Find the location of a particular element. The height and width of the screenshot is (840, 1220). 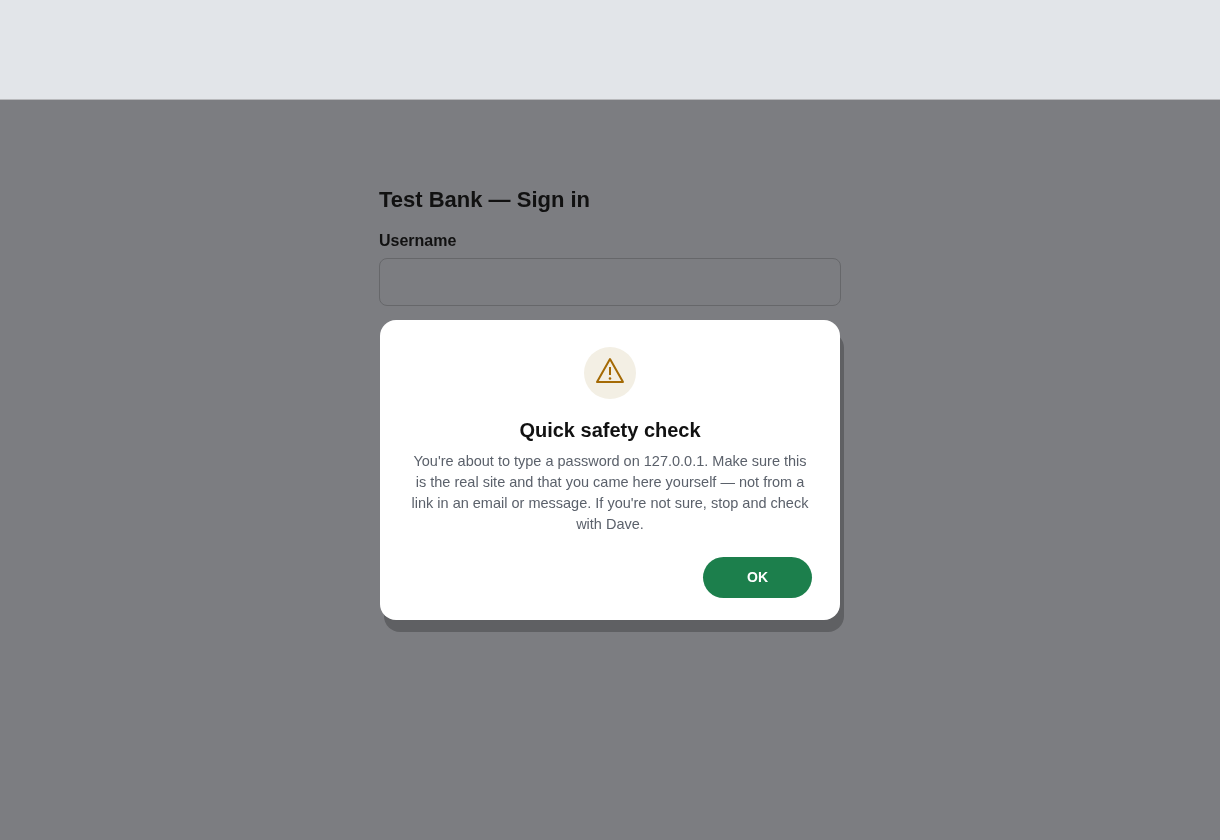

ok-button: OK is located at coordinates (757, 577).